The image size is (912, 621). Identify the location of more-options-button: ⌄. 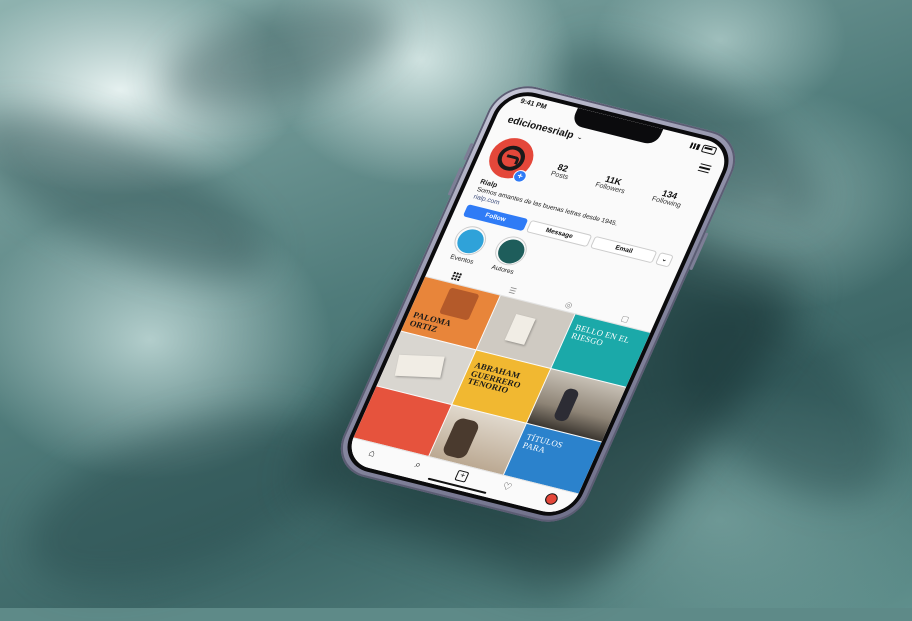
(664, 260).